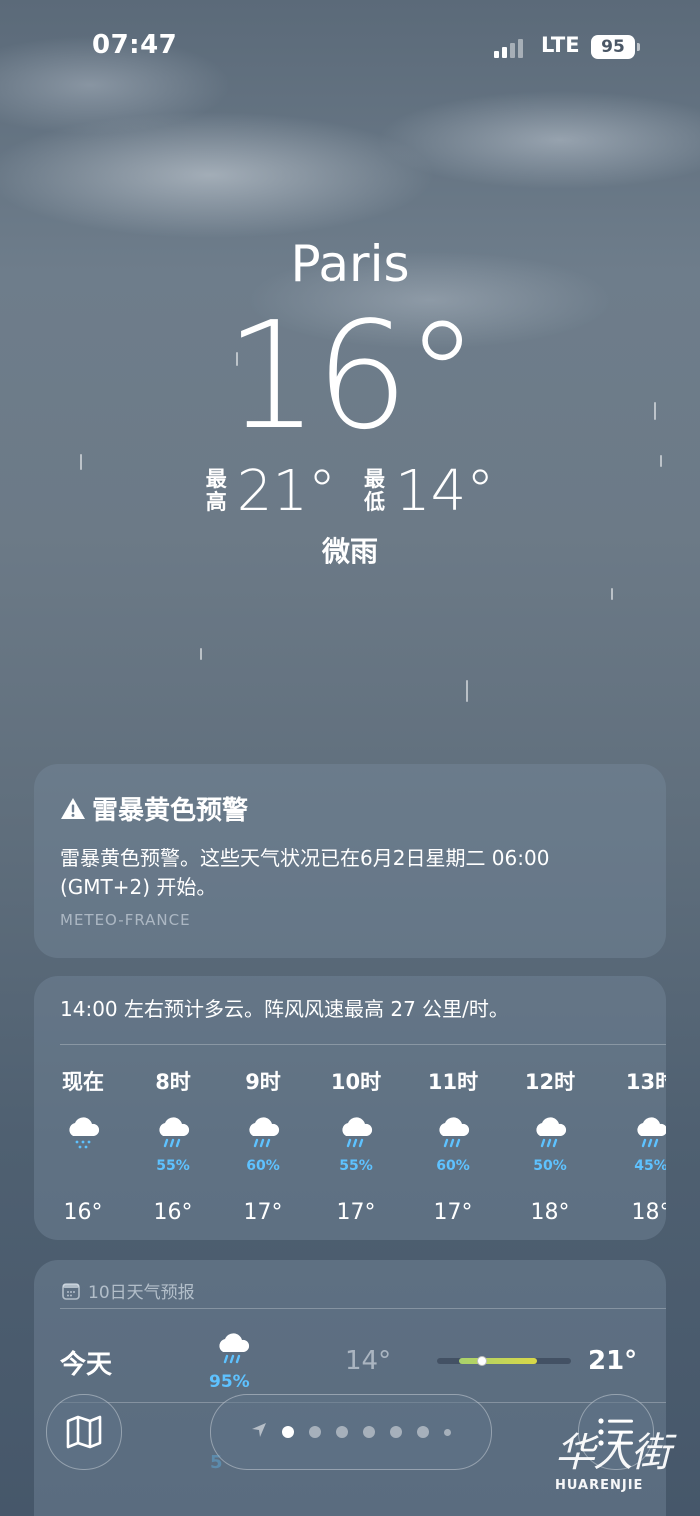 Image resolution: width=700 pixels, height=1516 pixels. Describe the element at coordinates (368, 1361) in the screenshot. I see `forecast-today-low: 14°` at that location.